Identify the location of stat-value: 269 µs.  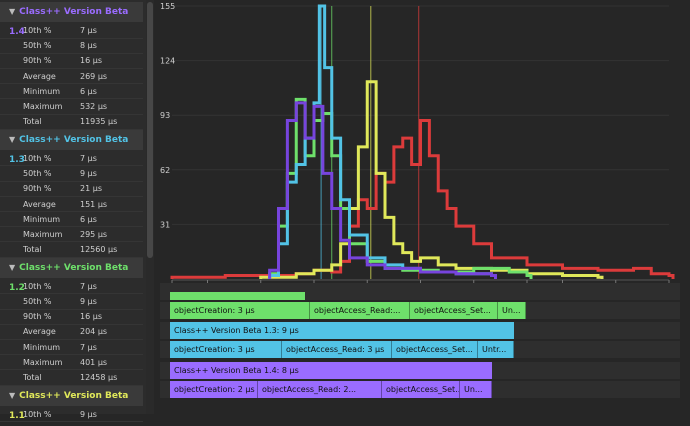
(94, 76).